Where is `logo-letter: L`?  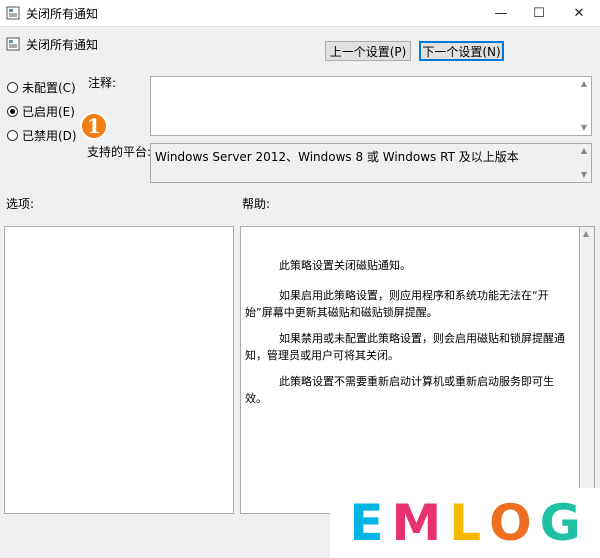 logo-letter: L is located at coordinates (465, 523).